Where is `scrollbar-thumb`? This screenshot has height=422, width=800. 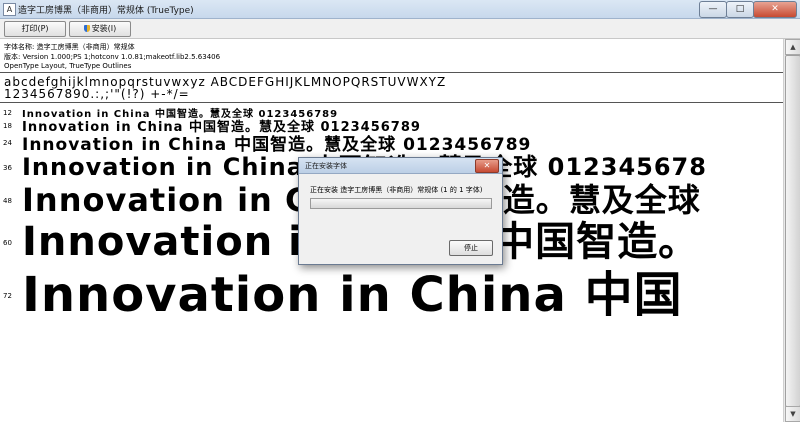
scrollbar-thumb is located at coordinates (792, 231).